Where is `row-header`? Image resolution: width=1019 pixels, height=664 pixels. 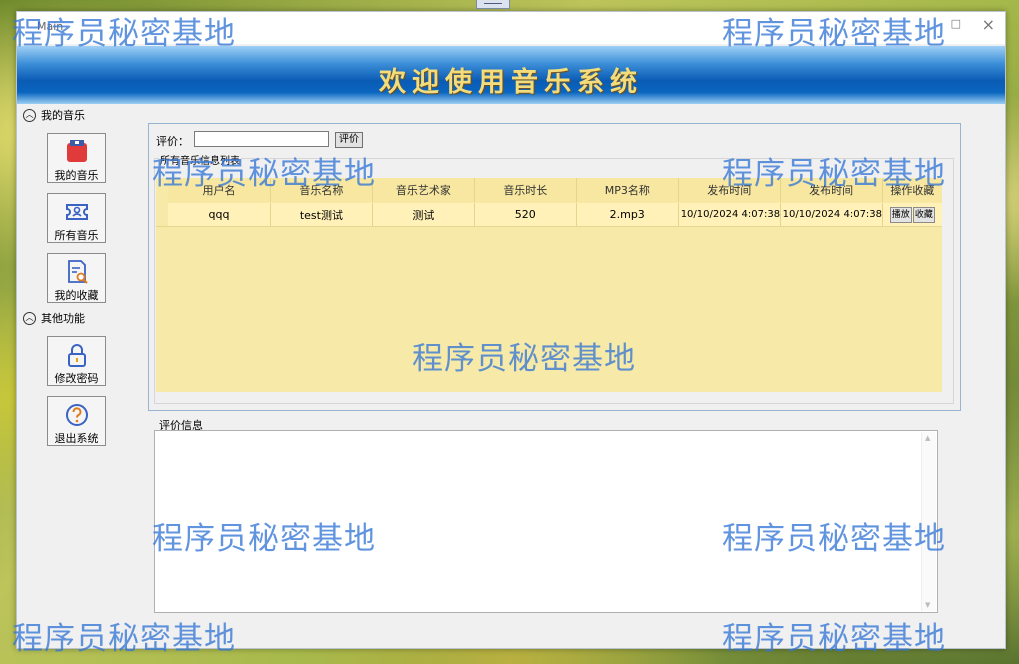 row-header is located at coordinates (162, 214).